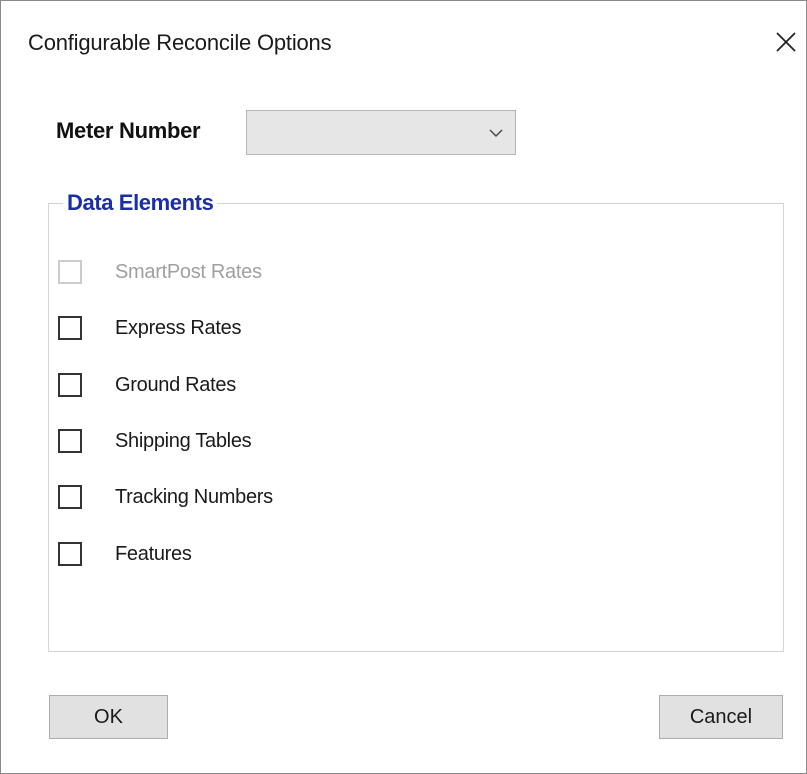 Image resolution: width=807 pixels, height=774 pixels. I want to click on close-button, so click(786, 42).